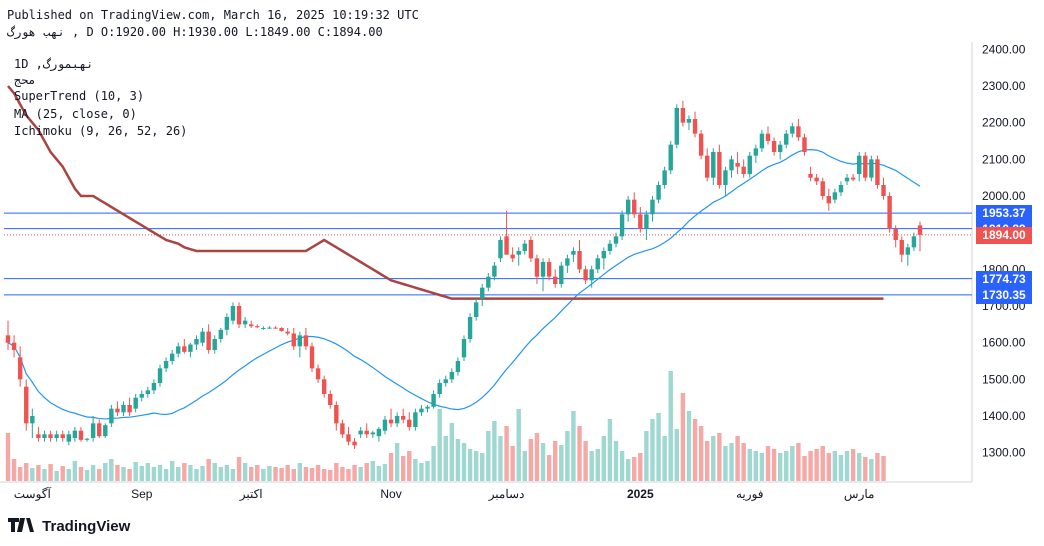  Describe the element at coordinates (1004, 379) in the screenshot. I see `y-tick-label: 1500.00` at that location.